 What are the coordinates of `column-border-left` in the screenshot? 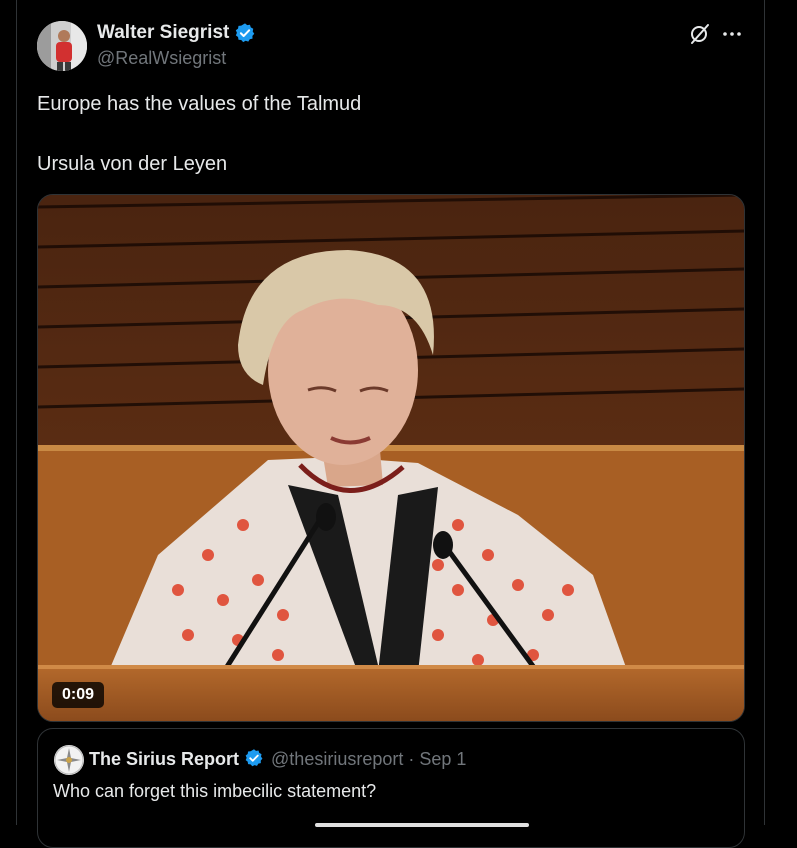 It's located at (16, 412).